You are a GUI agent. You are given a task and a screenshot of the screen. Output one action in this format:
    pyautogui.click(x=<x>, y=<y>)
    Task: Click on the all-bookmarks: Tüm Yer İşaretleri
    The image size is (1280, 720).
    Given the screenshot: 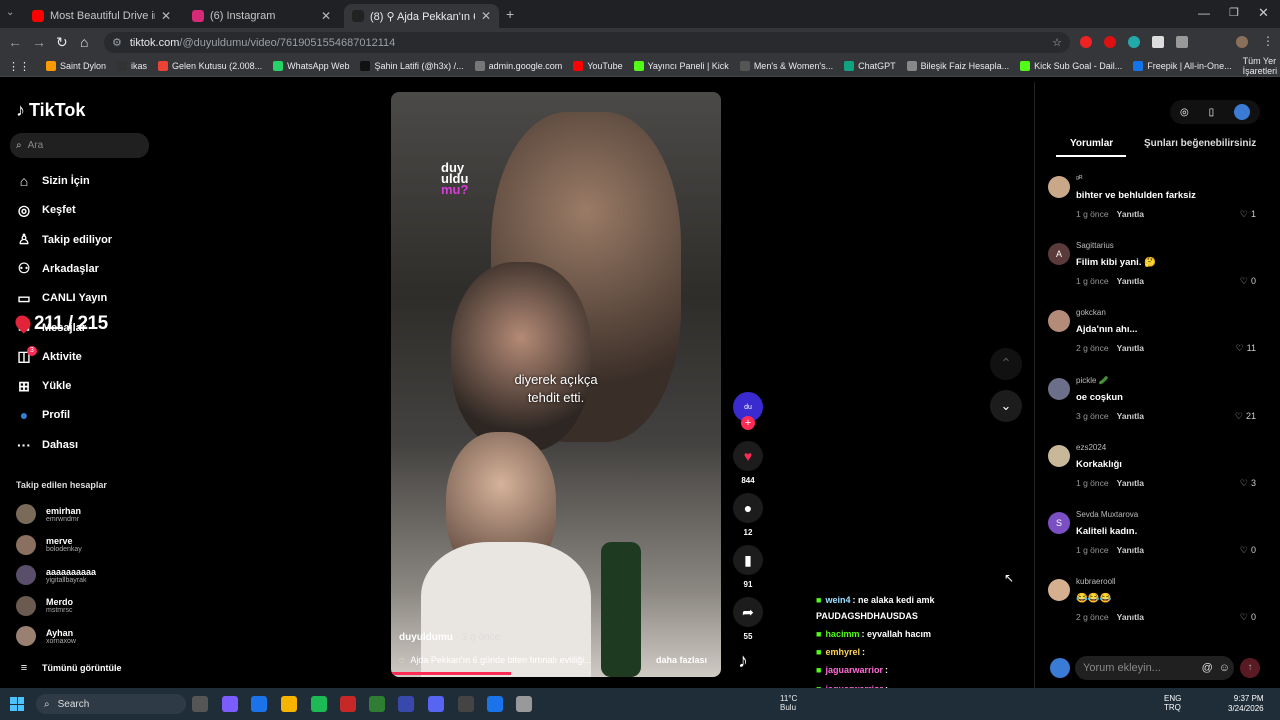 What is the action you would take?
    pyautogui.click(x=1260, y=66)
    